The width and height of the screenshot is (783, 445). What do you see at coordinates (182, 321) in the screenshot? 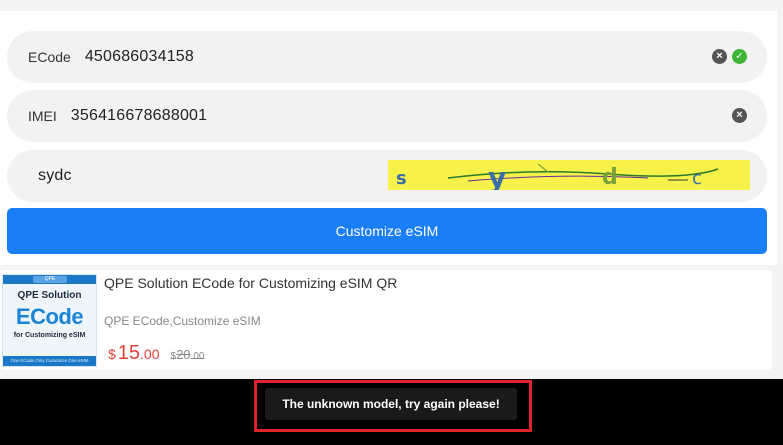
I see `product-tags: QPE ECode,Customize eSIM` at bounding box center [182, 321].